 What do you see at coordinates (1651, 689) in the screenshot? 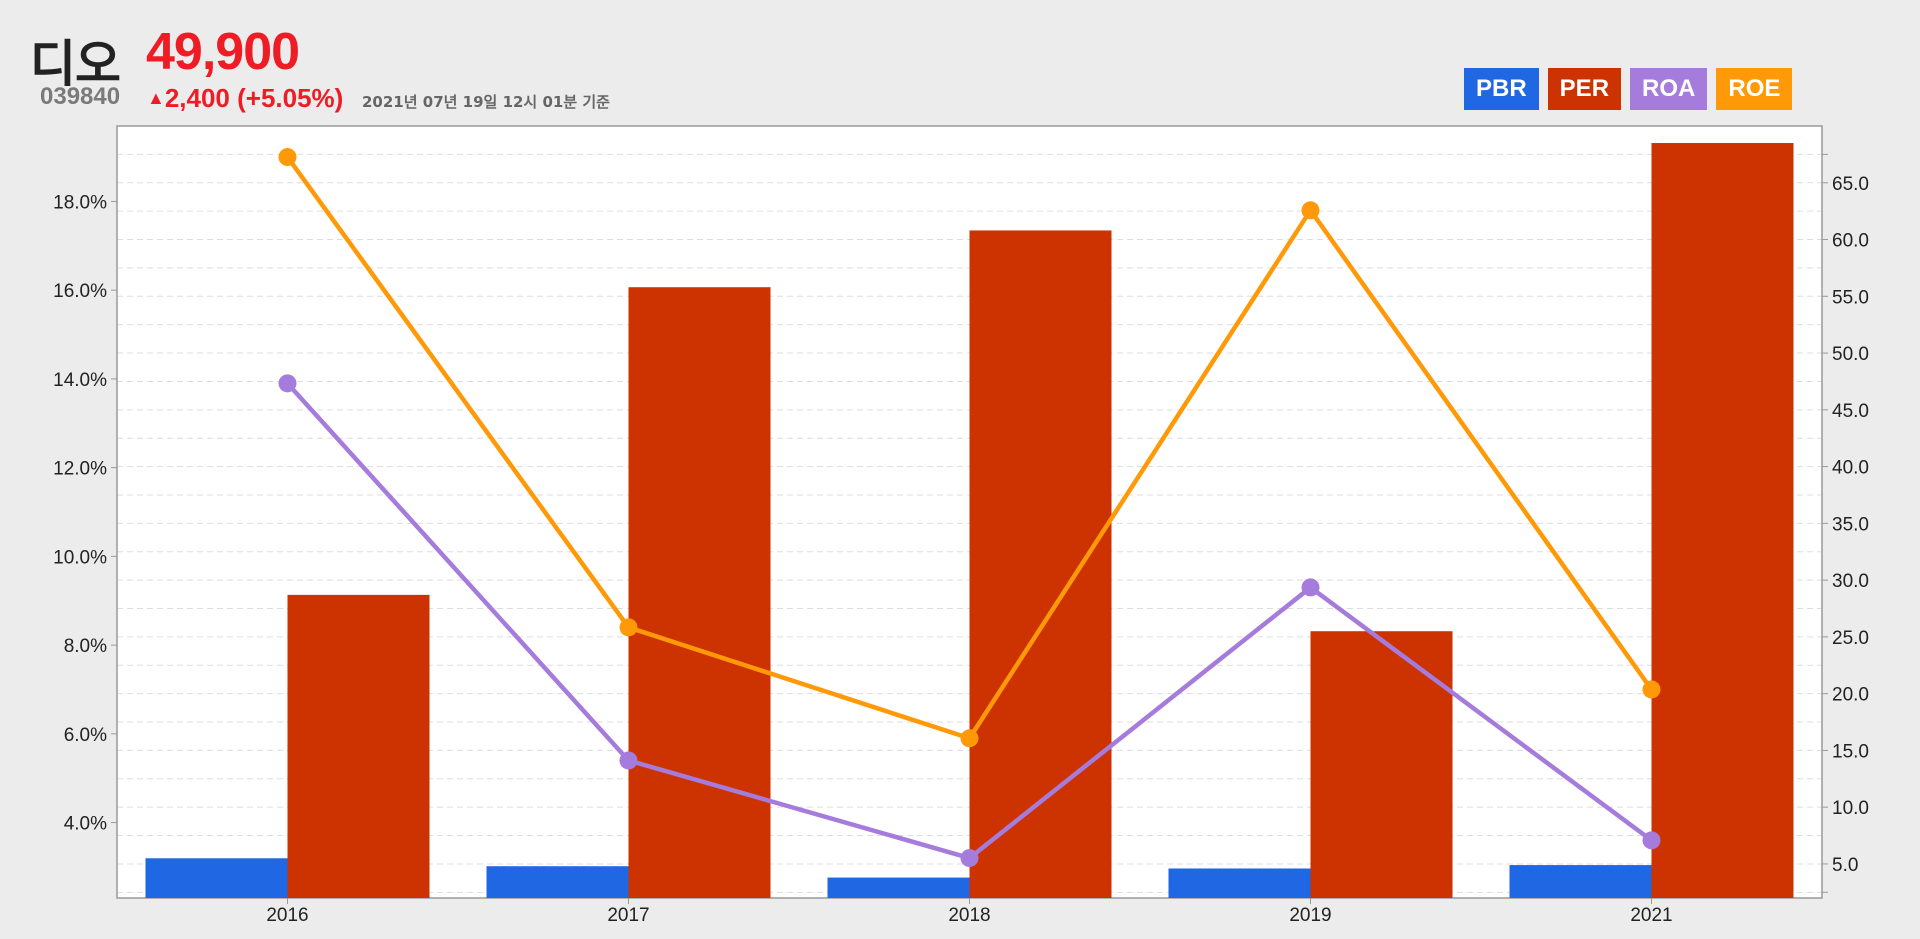
I see `point-roe-2021` at bounding box center [1651, 689].